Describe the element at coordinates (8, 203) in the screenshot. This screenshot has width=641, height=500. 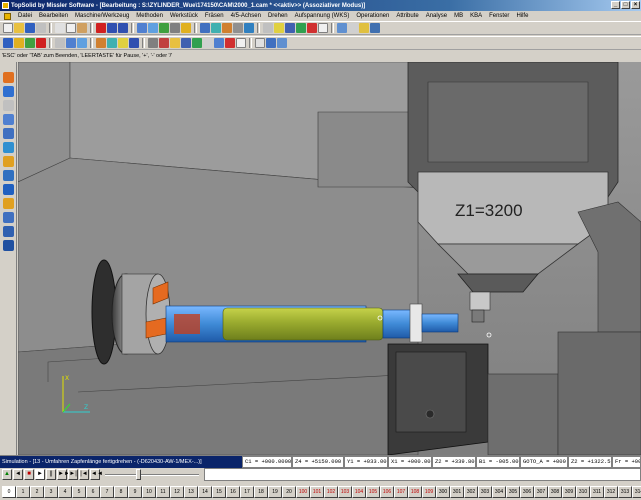
I see `parting-icon` at that location.